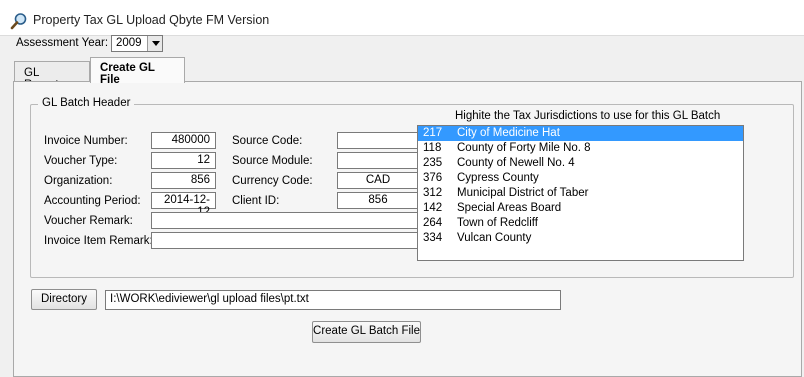 This screenshot has width=804, height=377. Describe the element at coordinates (92, 201) in the screenshot. I see `accounting-period-label: Accounting Period:` at that location.